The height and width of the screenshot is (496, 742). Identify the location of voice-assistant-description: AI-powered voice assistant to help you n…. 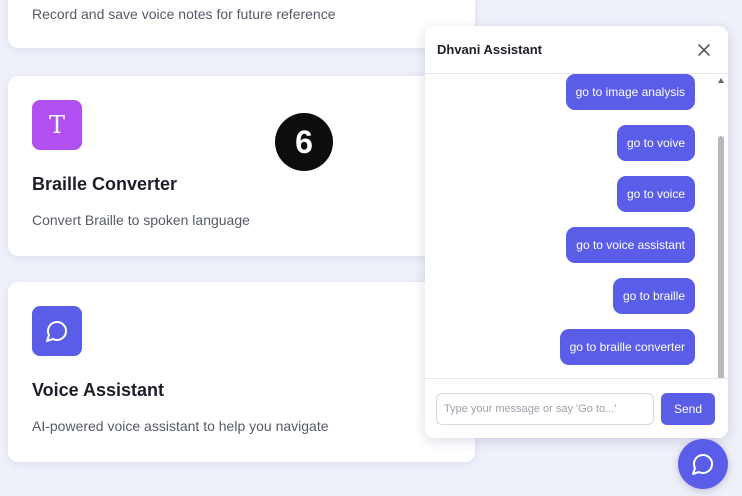
(180, 426).